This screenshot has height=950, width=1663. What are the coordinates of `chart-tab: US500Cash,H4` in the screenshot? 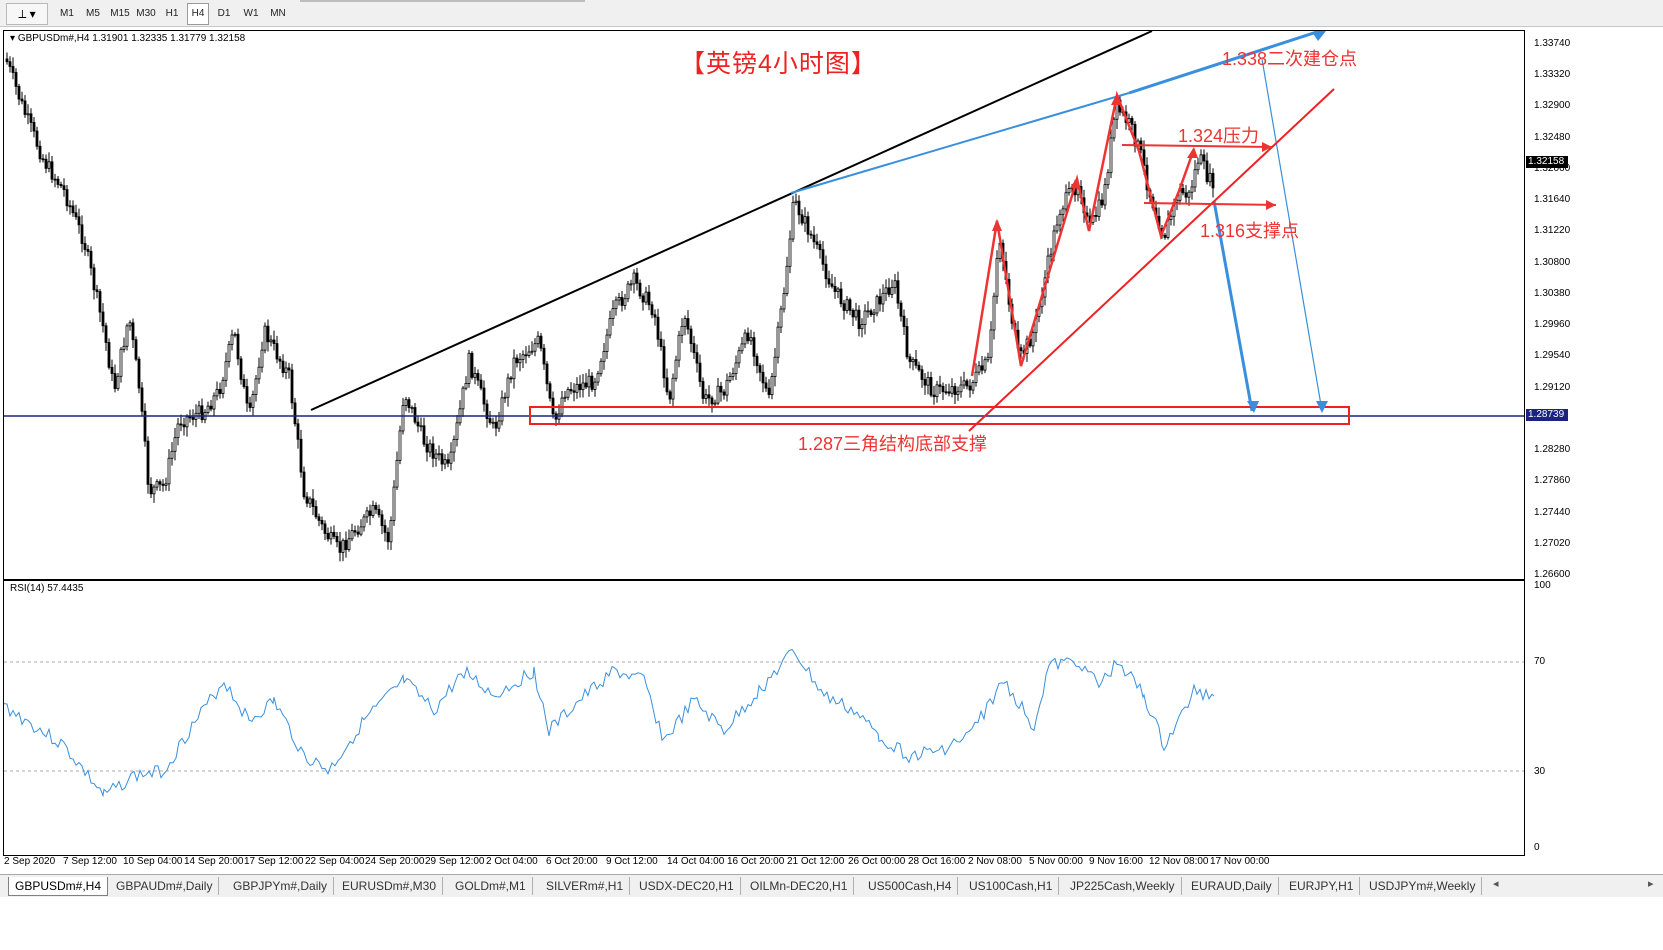 It's located at (910, 886).